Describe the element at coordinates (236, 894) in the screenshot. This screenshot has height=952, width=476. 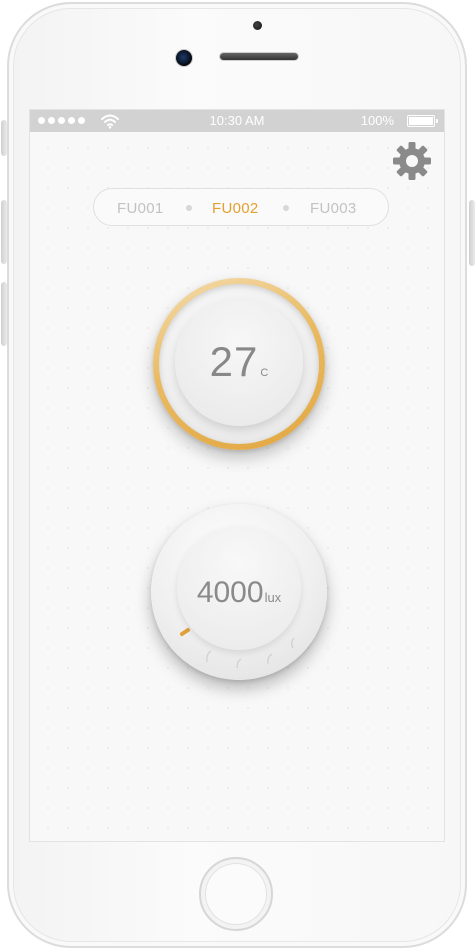
I see `home-button` at that location.